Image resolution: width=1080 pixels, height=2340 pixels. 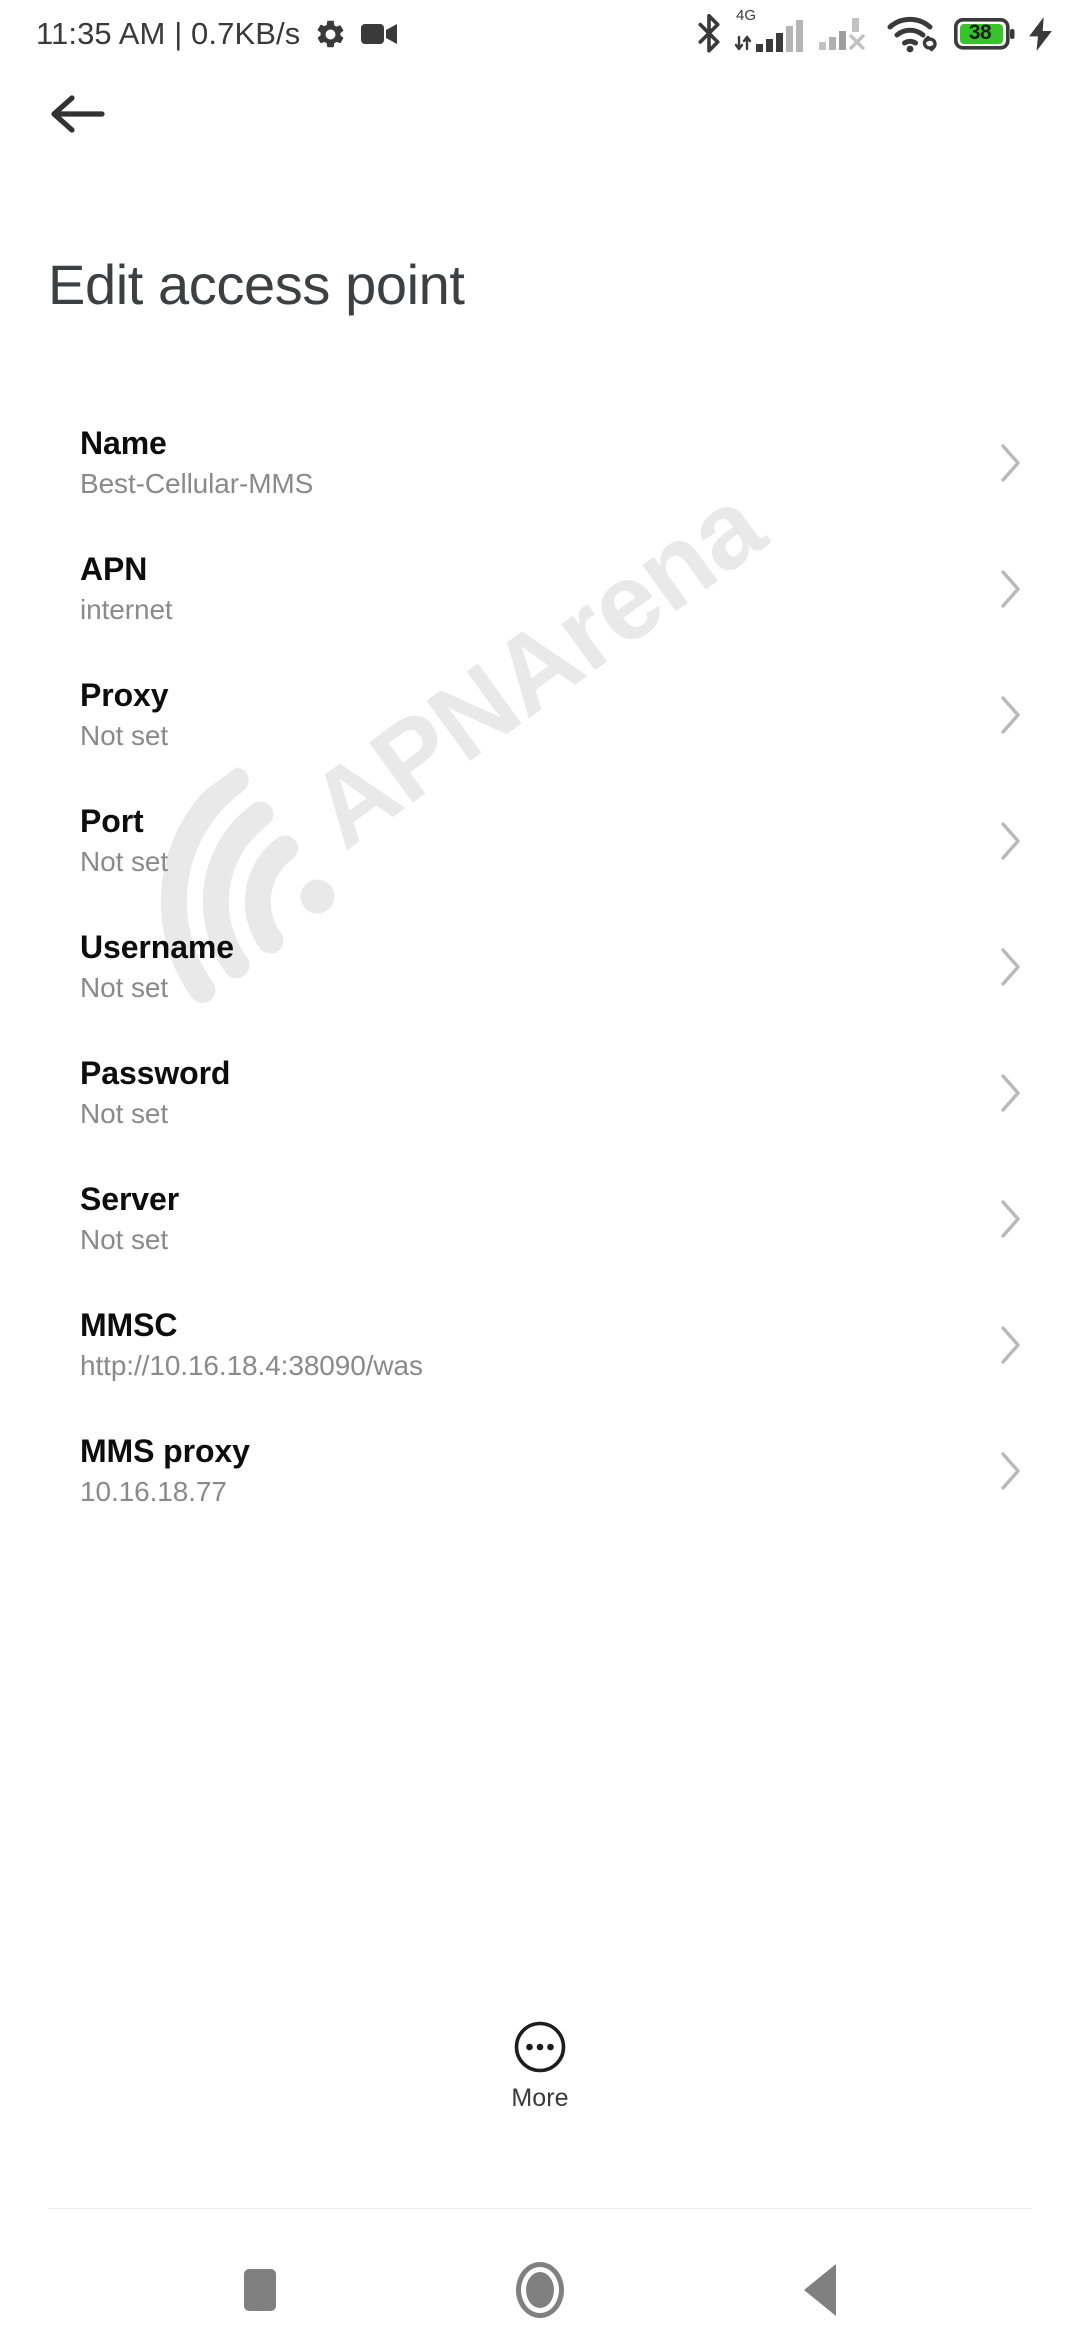 What do you see at coordinates (527, 1093) in the screenshot?
I see `row-text: Password Not set` at bounding box center [527, 1093].